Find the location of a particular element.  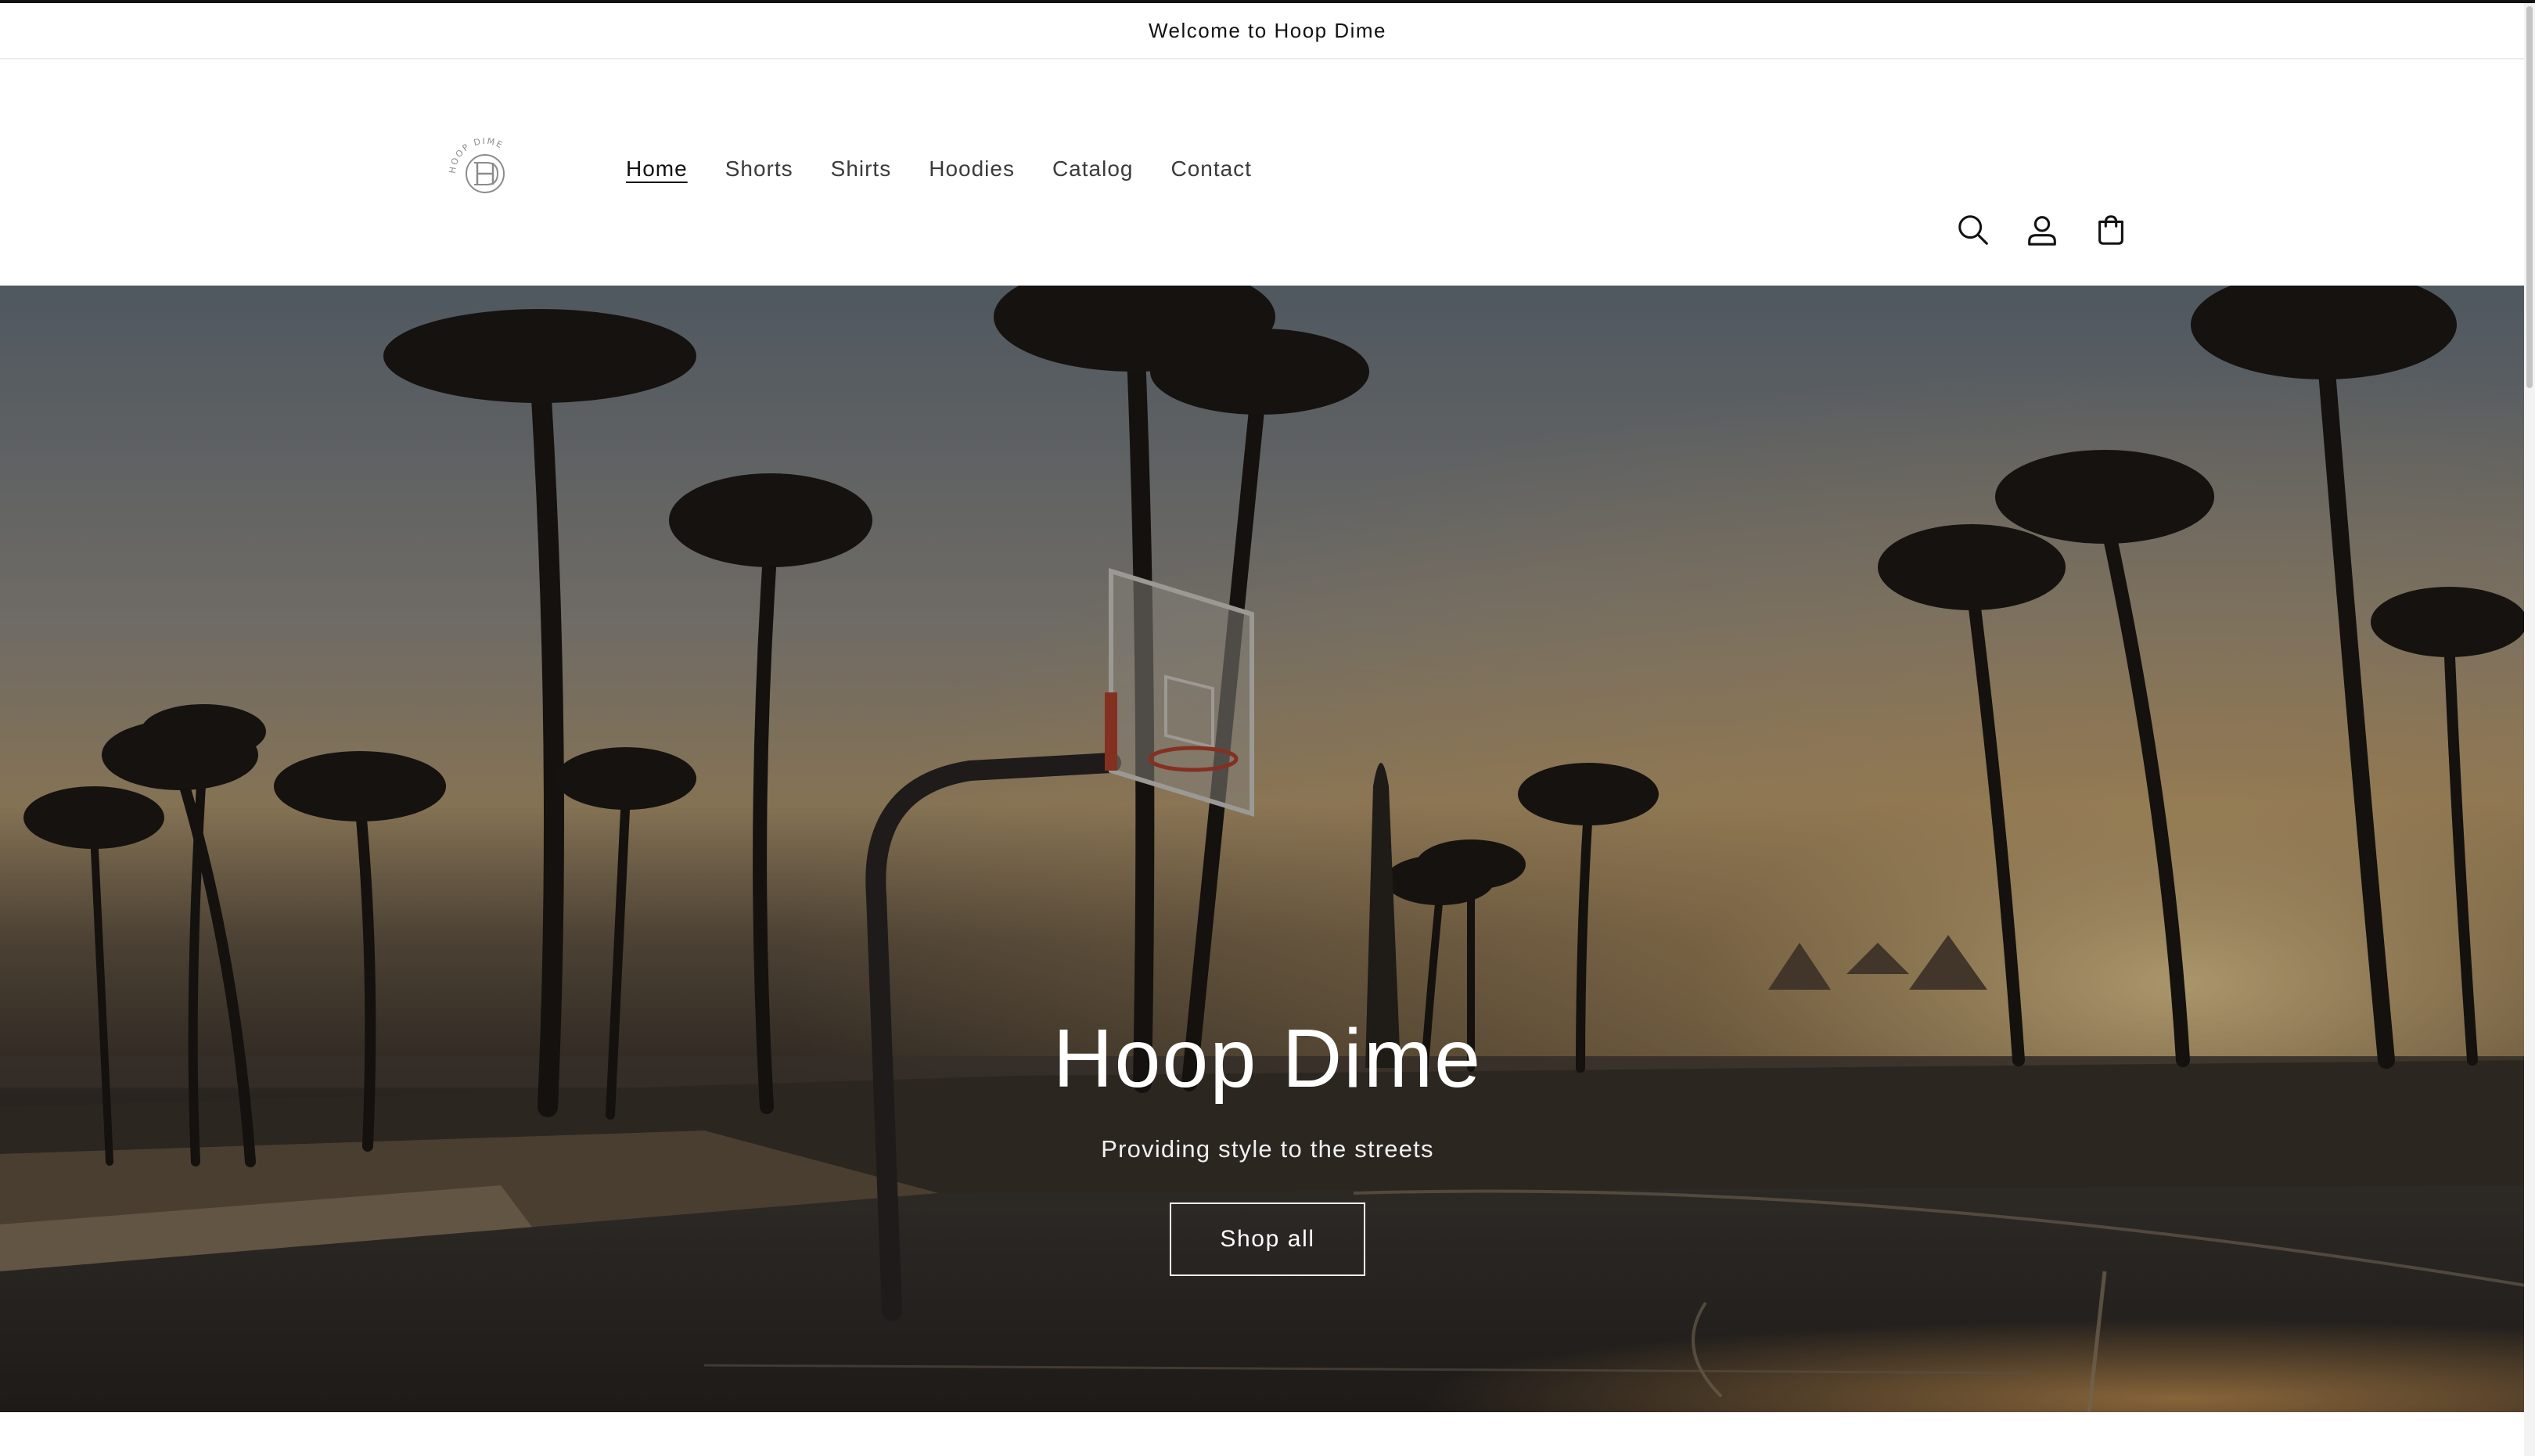

cart-button is located at coordinates (2111, 230).